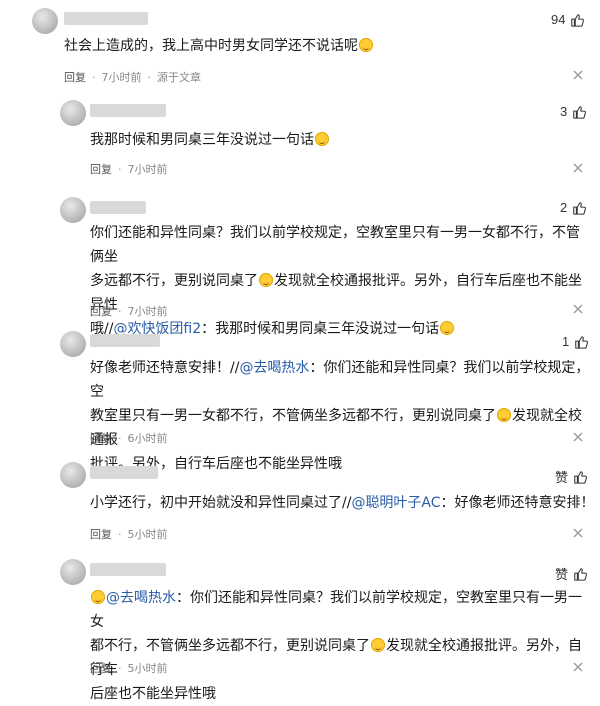 This screenshot has width=600, height=706. What do you see at coordinates (564, 111) in the screenshot?
I see `like-count: 3` at bounding box center [564, 111].